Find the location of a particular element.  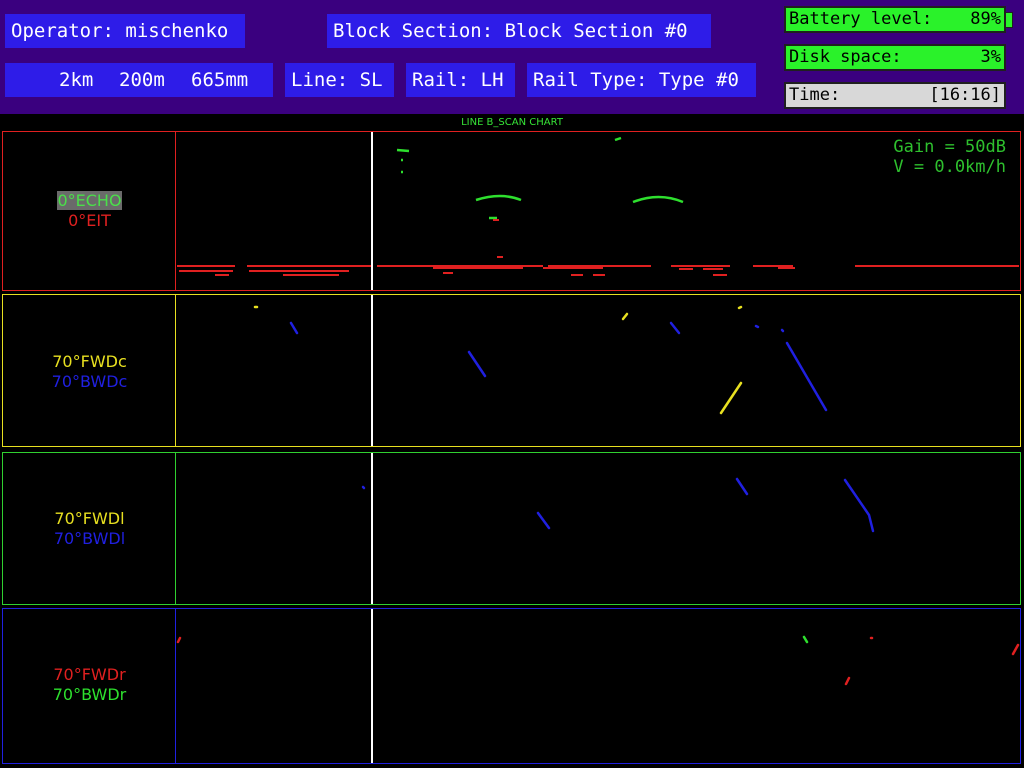

block-section-label: Block Section: Block Section #0 is located at coordinates (519, 31).